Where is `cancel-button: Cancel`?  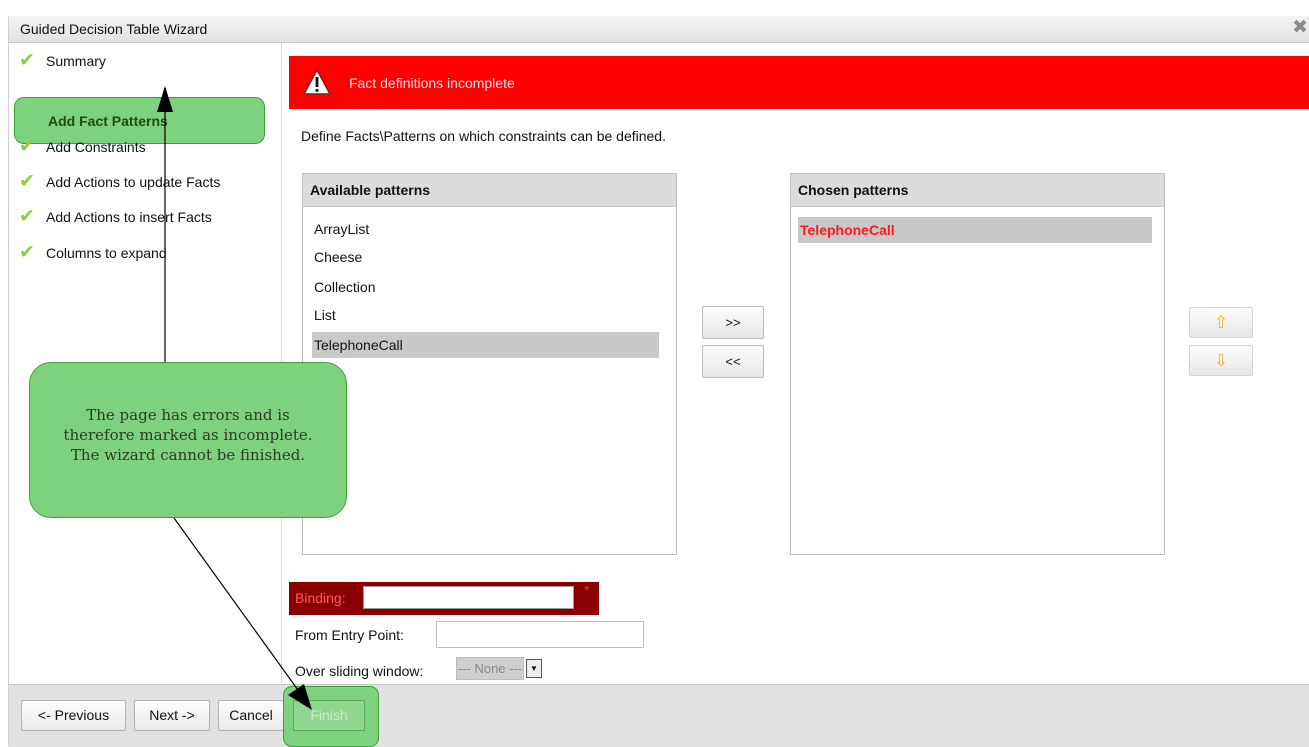
cancel-button: Cancel is located at coordinates (251, 715).